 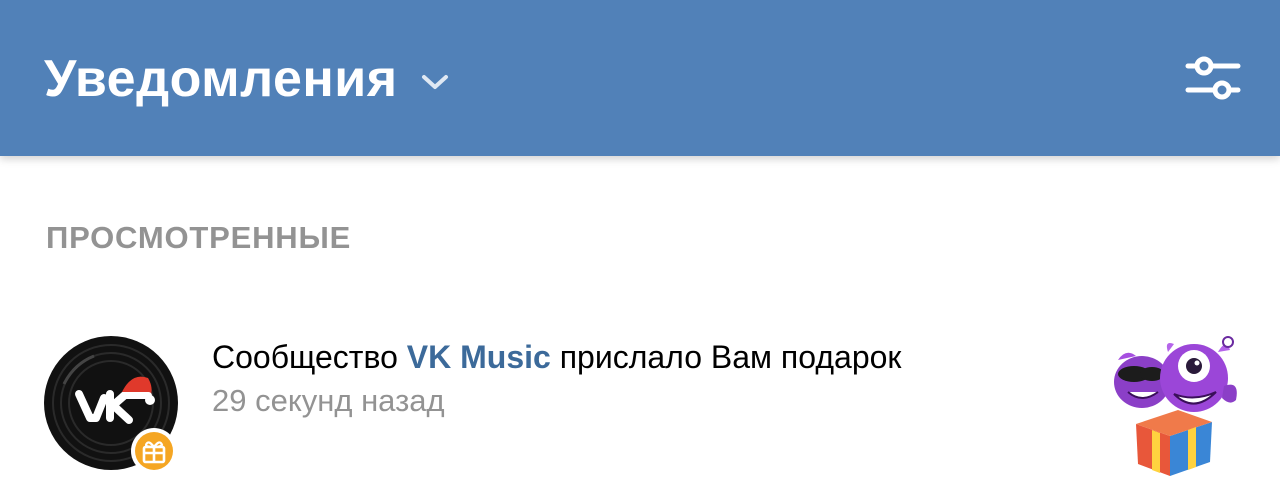 What do you see at coordinates (434, 82) in the screenshot?
I see `chevron-down-icon` at bounding box center [434, 82].